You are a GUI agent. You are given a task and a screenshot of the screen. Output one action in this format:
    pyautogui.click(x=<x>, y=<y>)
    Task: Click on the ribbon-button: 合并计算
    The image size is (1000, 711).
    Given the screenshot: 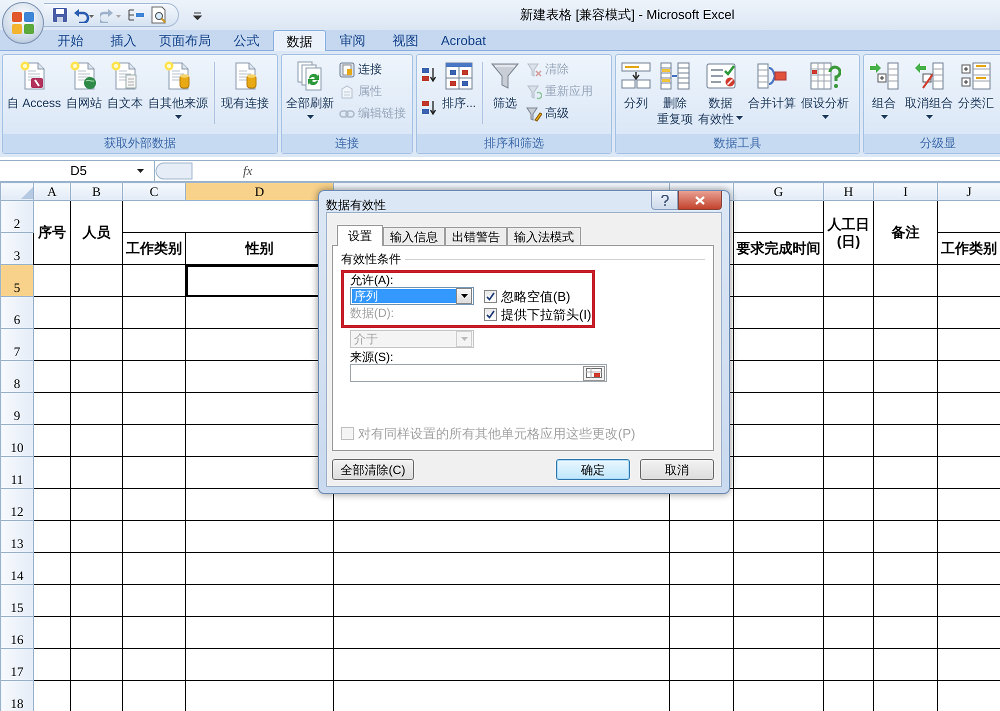 What is the action you would take?
    pyautogui.click(x=772, y=85)
    